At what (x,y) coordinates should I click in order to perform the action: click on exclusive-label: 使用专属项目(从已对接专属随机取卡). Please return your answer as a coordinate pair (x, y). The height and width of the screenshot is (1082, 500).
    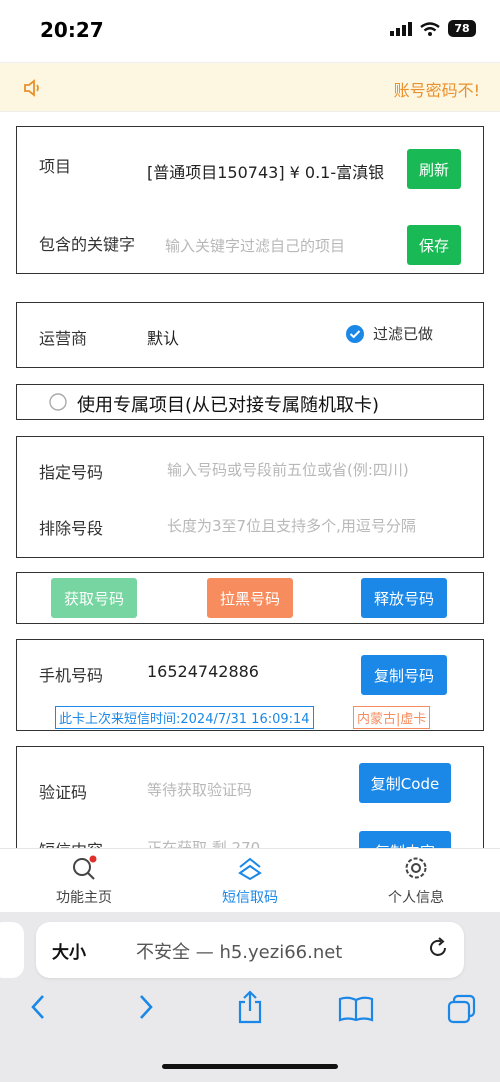
    Looking at the image, I should click on (228, 405).